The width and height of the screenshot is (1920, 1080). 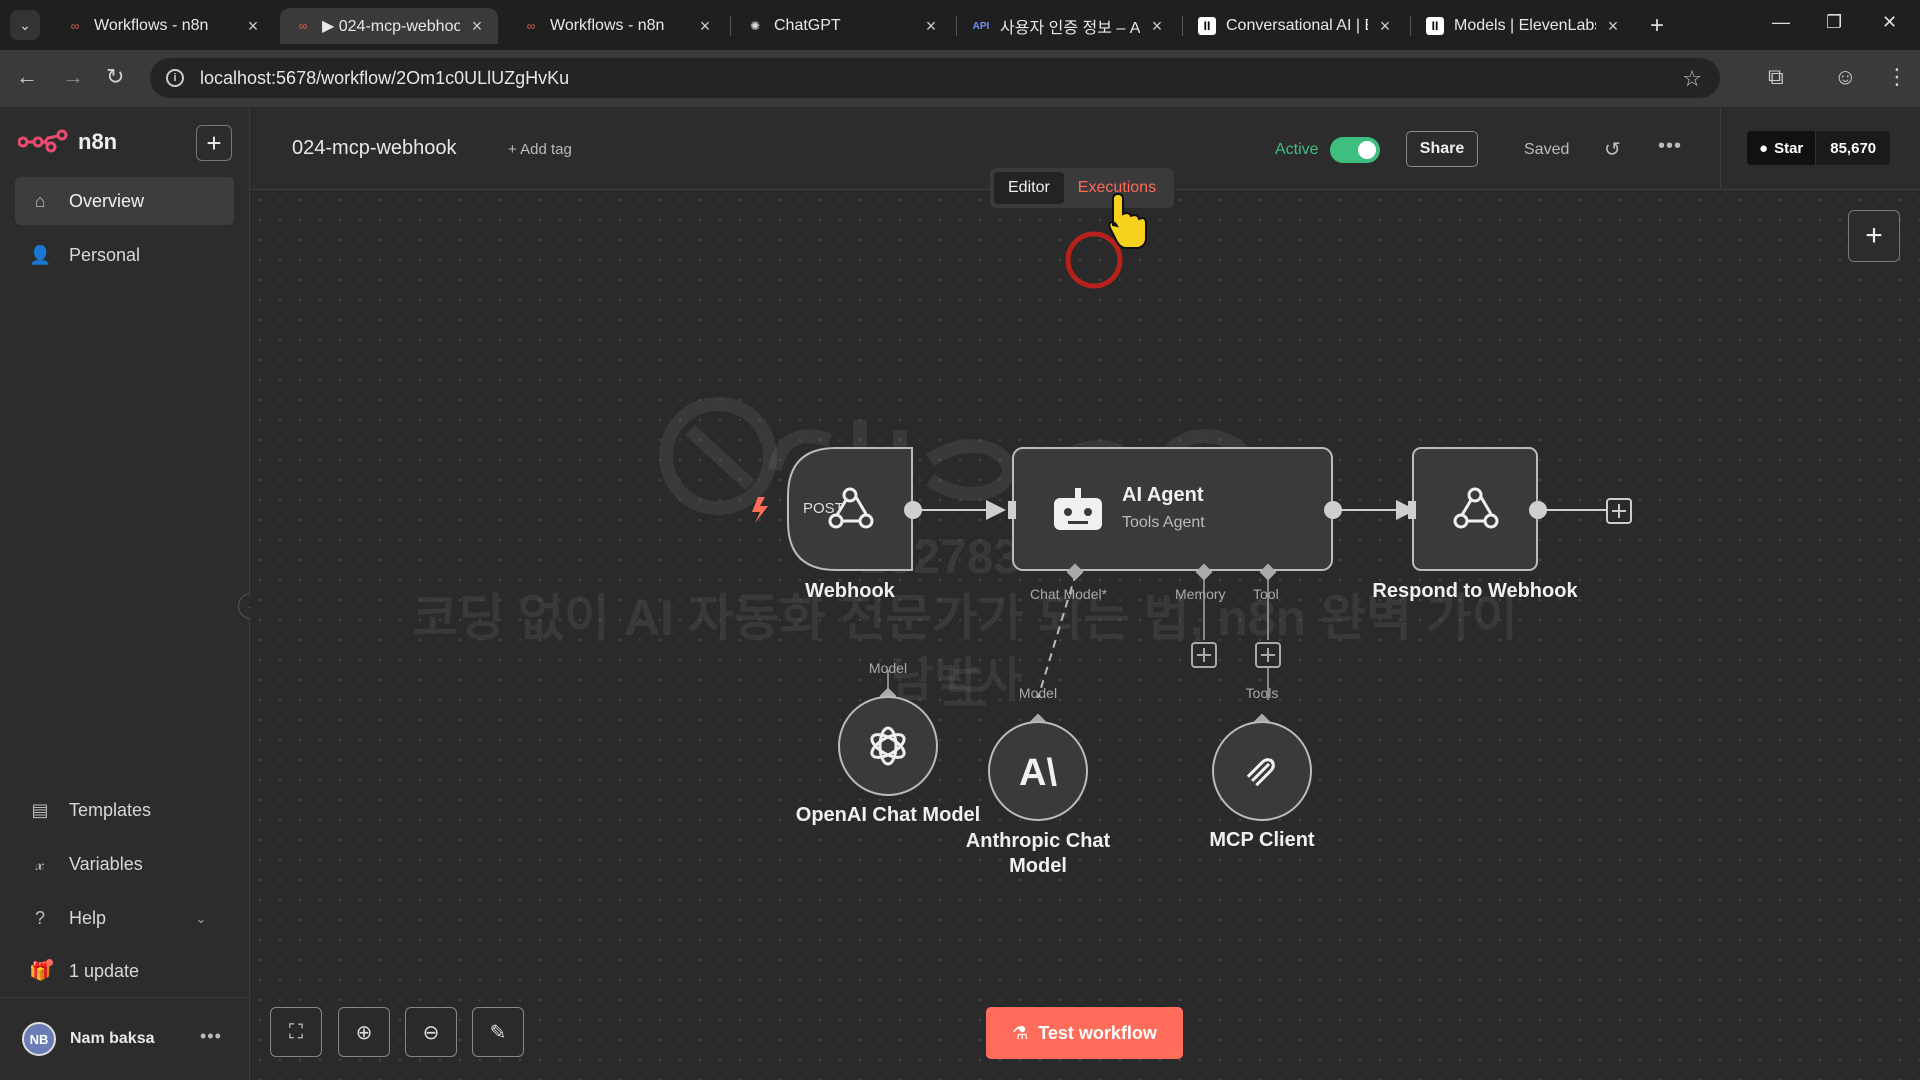 What do you see at coordinates (25, 25) in the screenshot?
I see `tab-search-button: ⌄` at bounding box center [25, 25].